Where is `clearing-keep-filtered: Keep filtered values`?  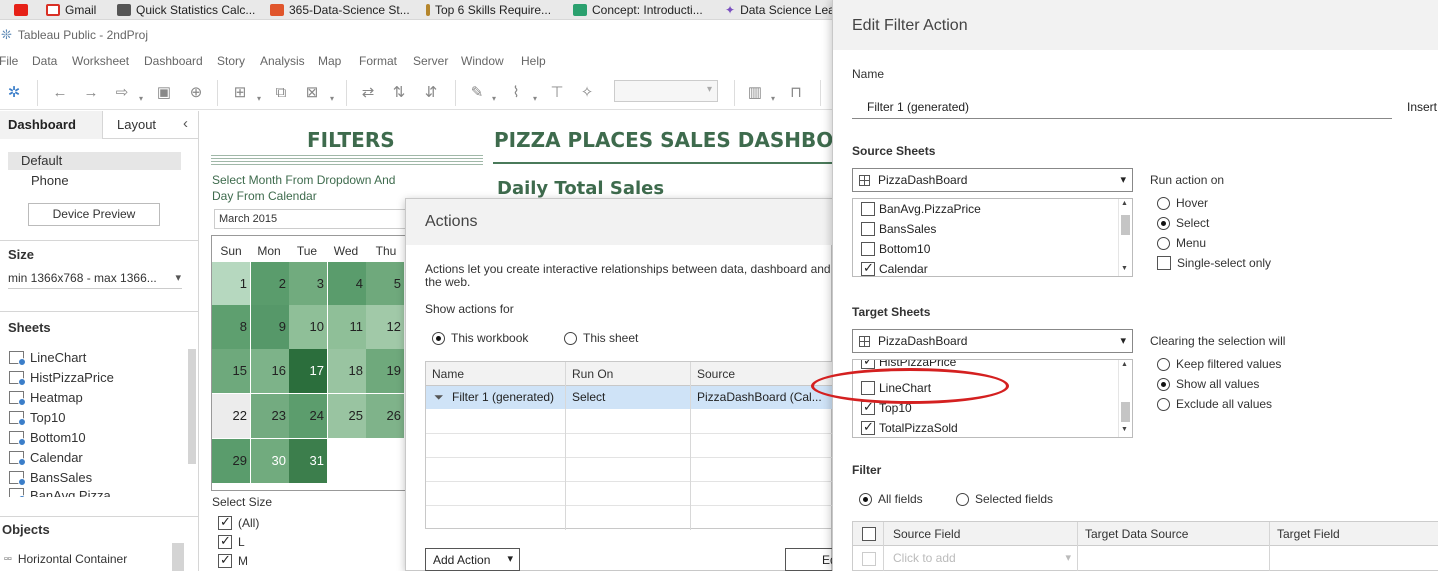
clearing-keep-filtered: Keep filtered values is located at coordinates (1219, 364).